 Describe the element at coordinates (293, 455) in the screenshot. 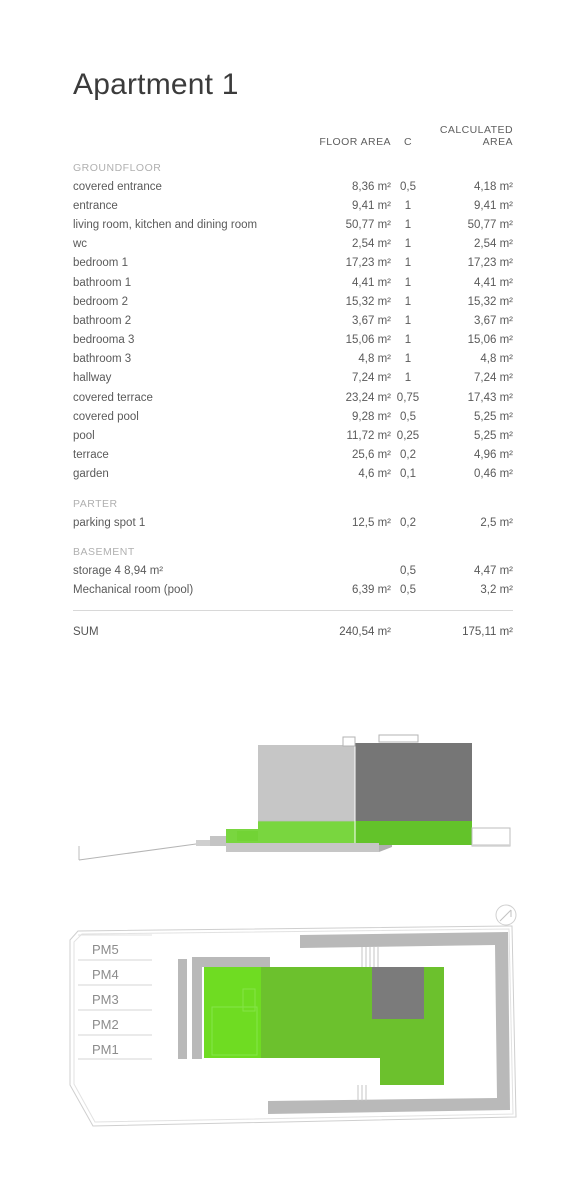

I see `table-row: terrace 25,6 m² 0,2 4,96 m²` at that location.